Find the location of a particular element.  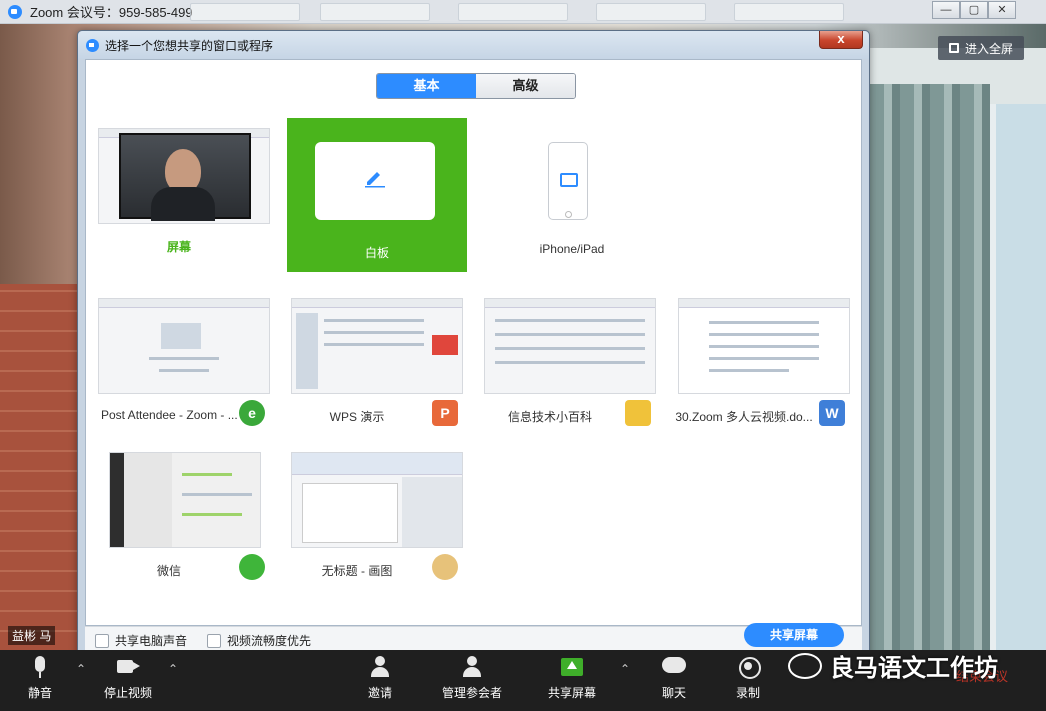

watermark-text: 良马语文工作坊 is located at coordinates (914, 668).